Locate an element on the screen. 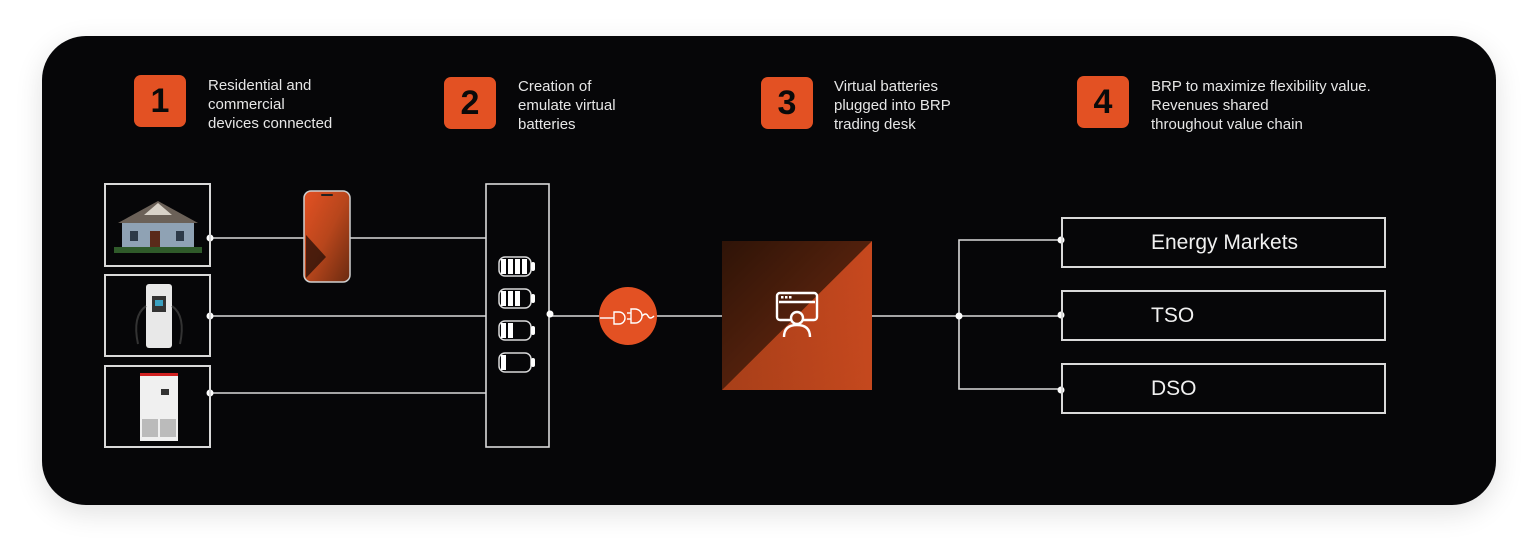 The image size is (1536, 551). battery-cabinet-icon is located at coordinates (159, 407).